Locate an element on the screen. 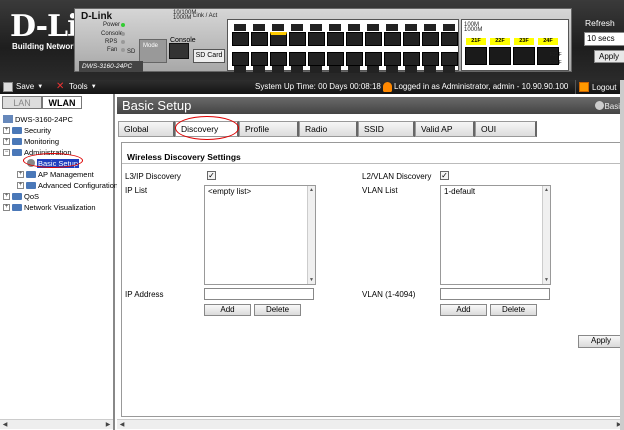 The height and width of the screenshot is (430, 624). tree-root: DWS-3160-24PC is located at coordinates (38, 119).